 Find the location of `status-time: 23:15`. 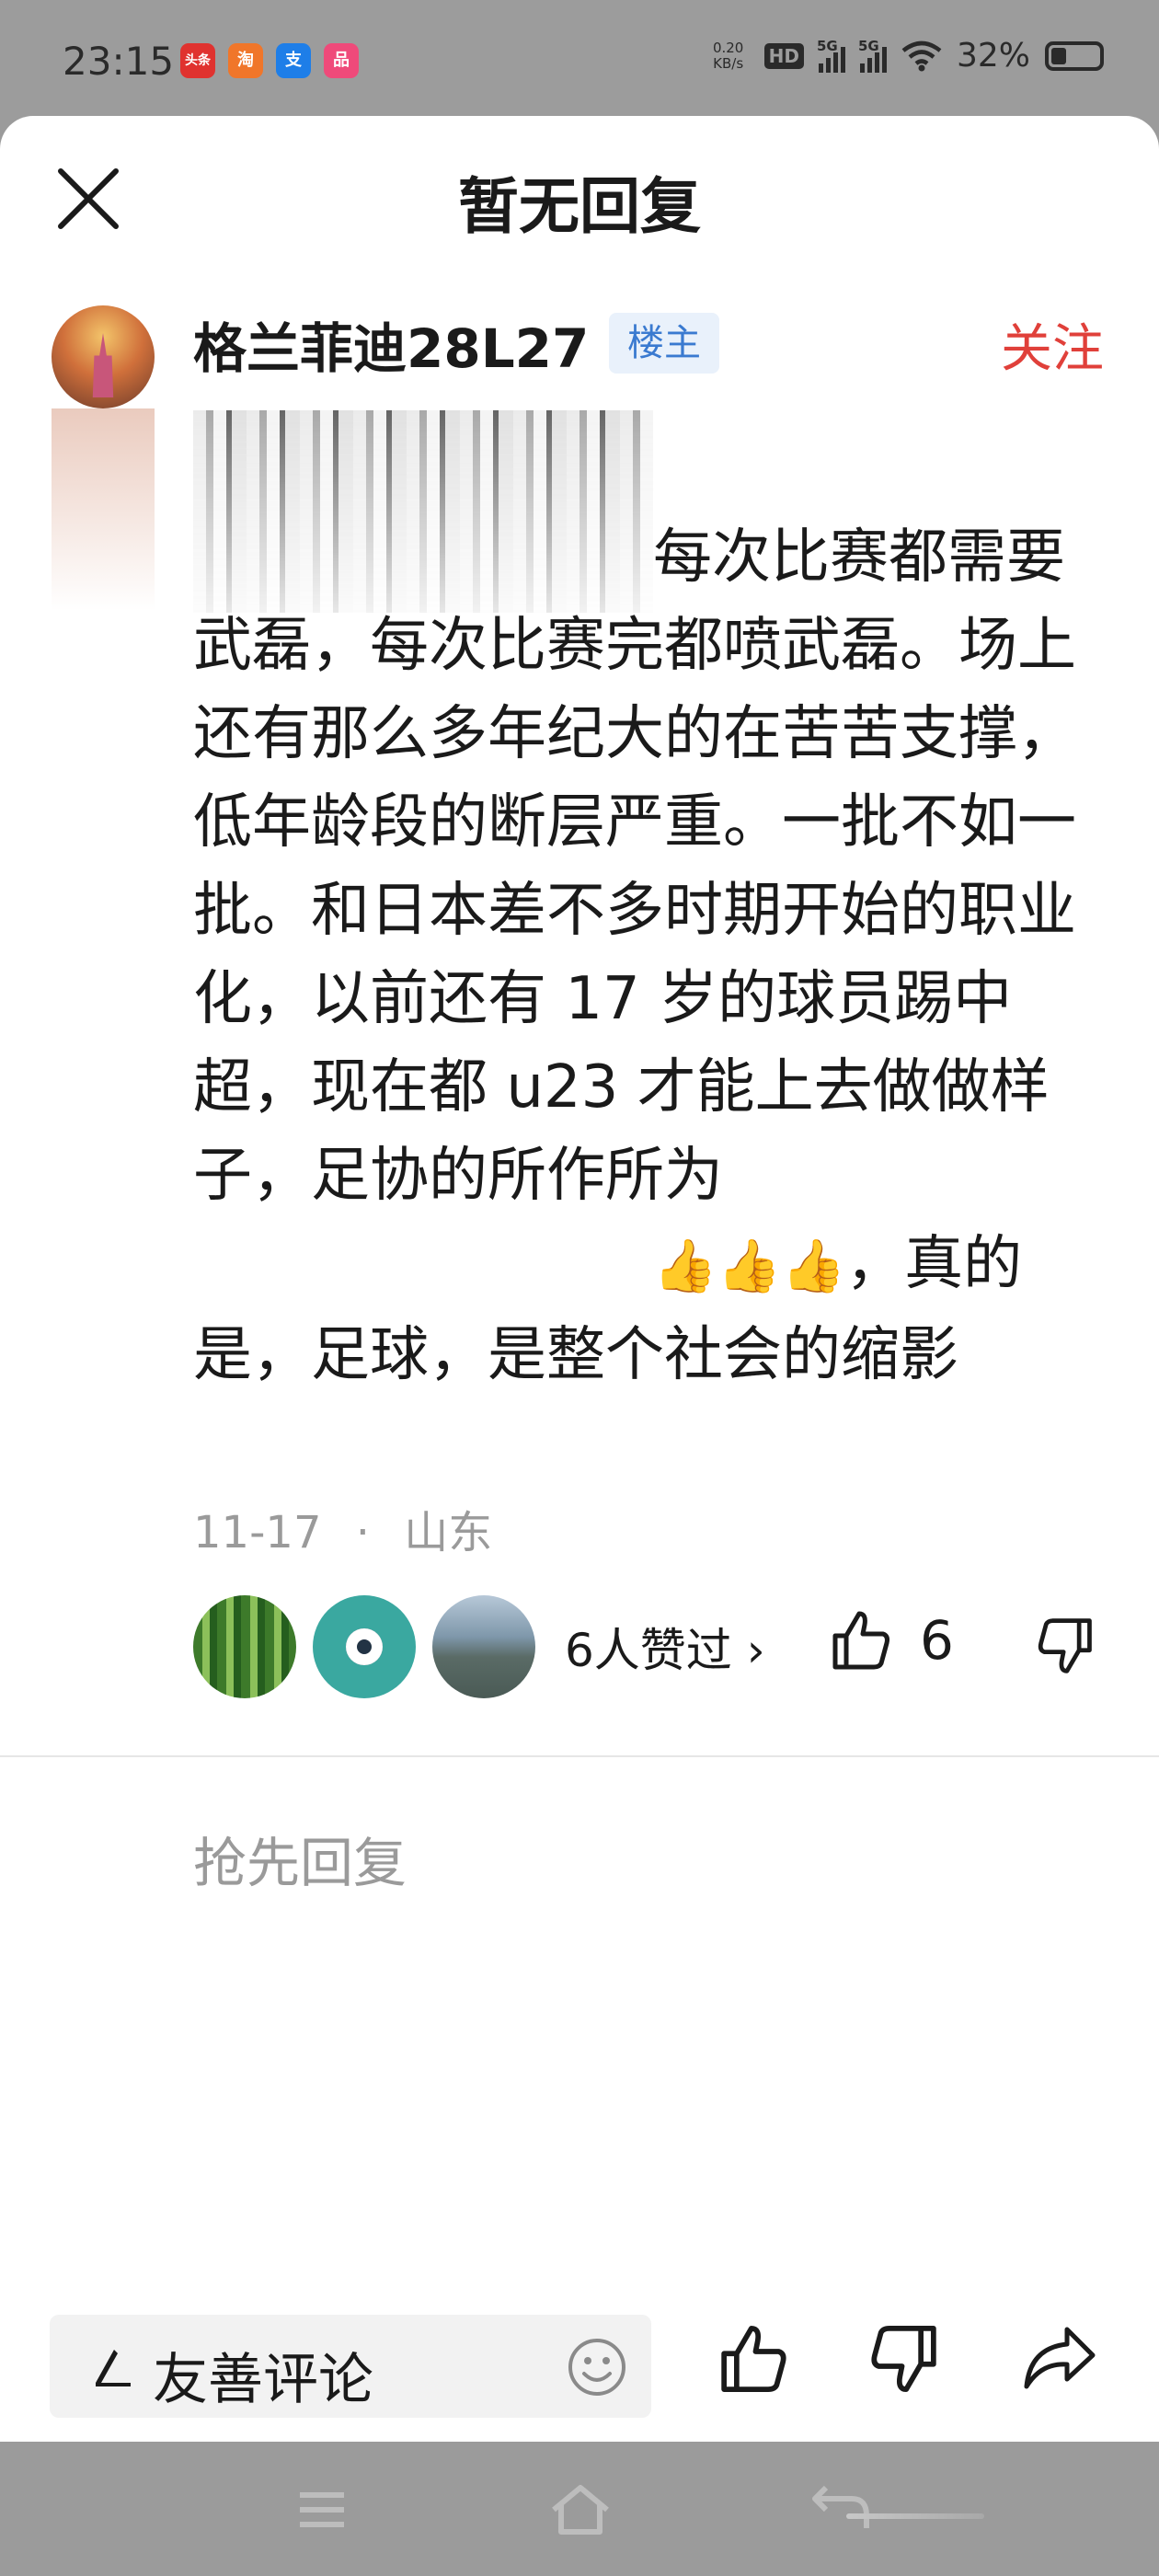

status-time: 23:15 is located at coordinates (119, 61).